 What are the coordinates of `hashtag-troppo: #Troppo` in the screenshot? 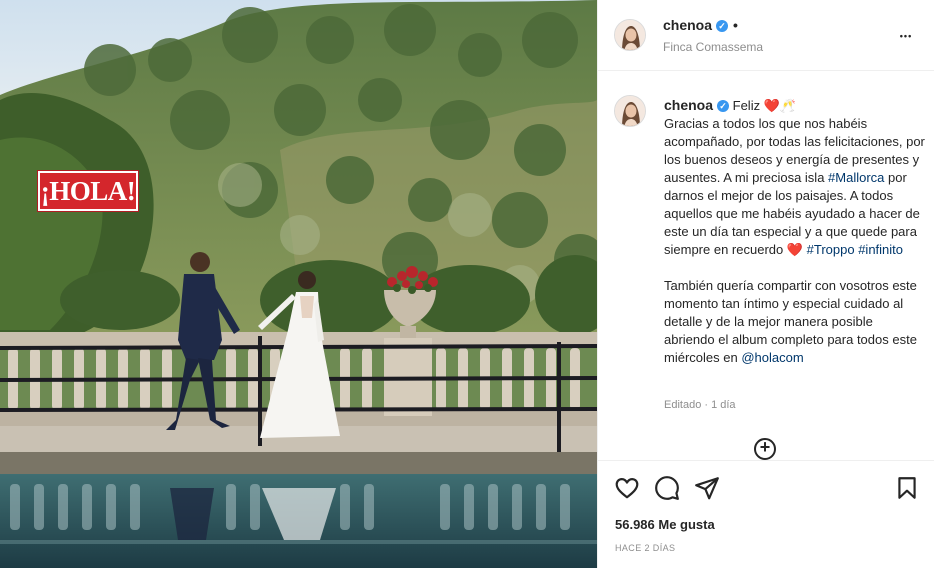 It's located at (831, 249).